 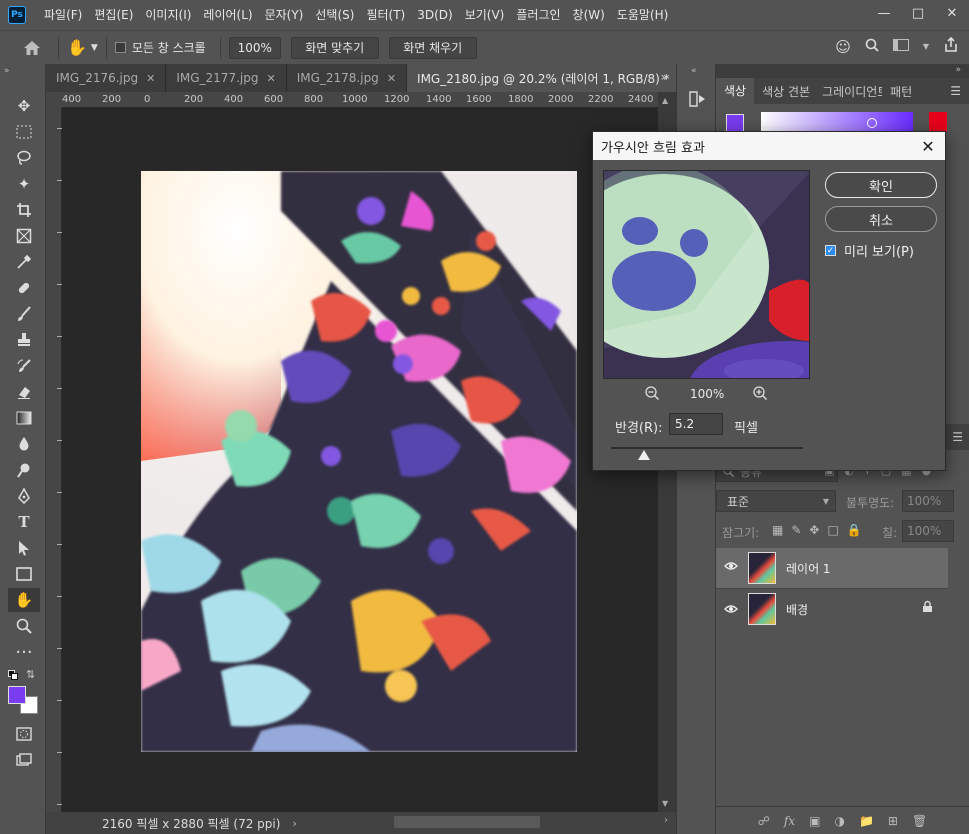 What do you see at coordinates (839, 821) in the screenshot?
I see `adjustment-layer-icon: ◑` at bounding box center [839, 821].